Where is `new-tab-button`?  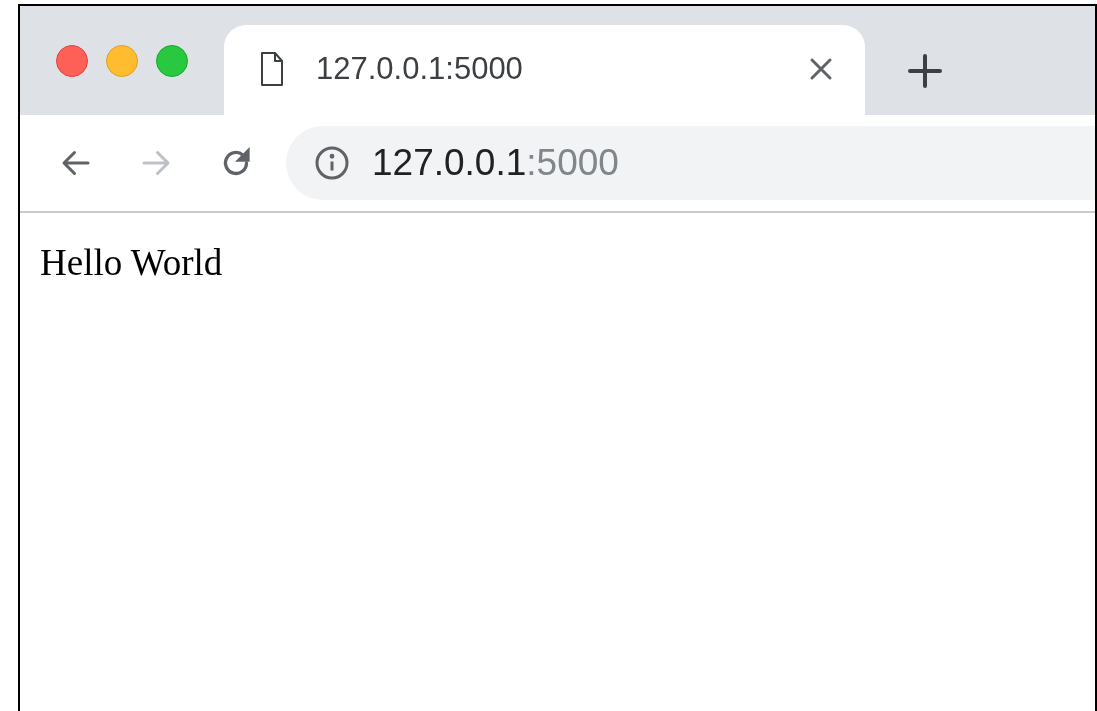 new-tab-button is located at coordinates (925, 71).